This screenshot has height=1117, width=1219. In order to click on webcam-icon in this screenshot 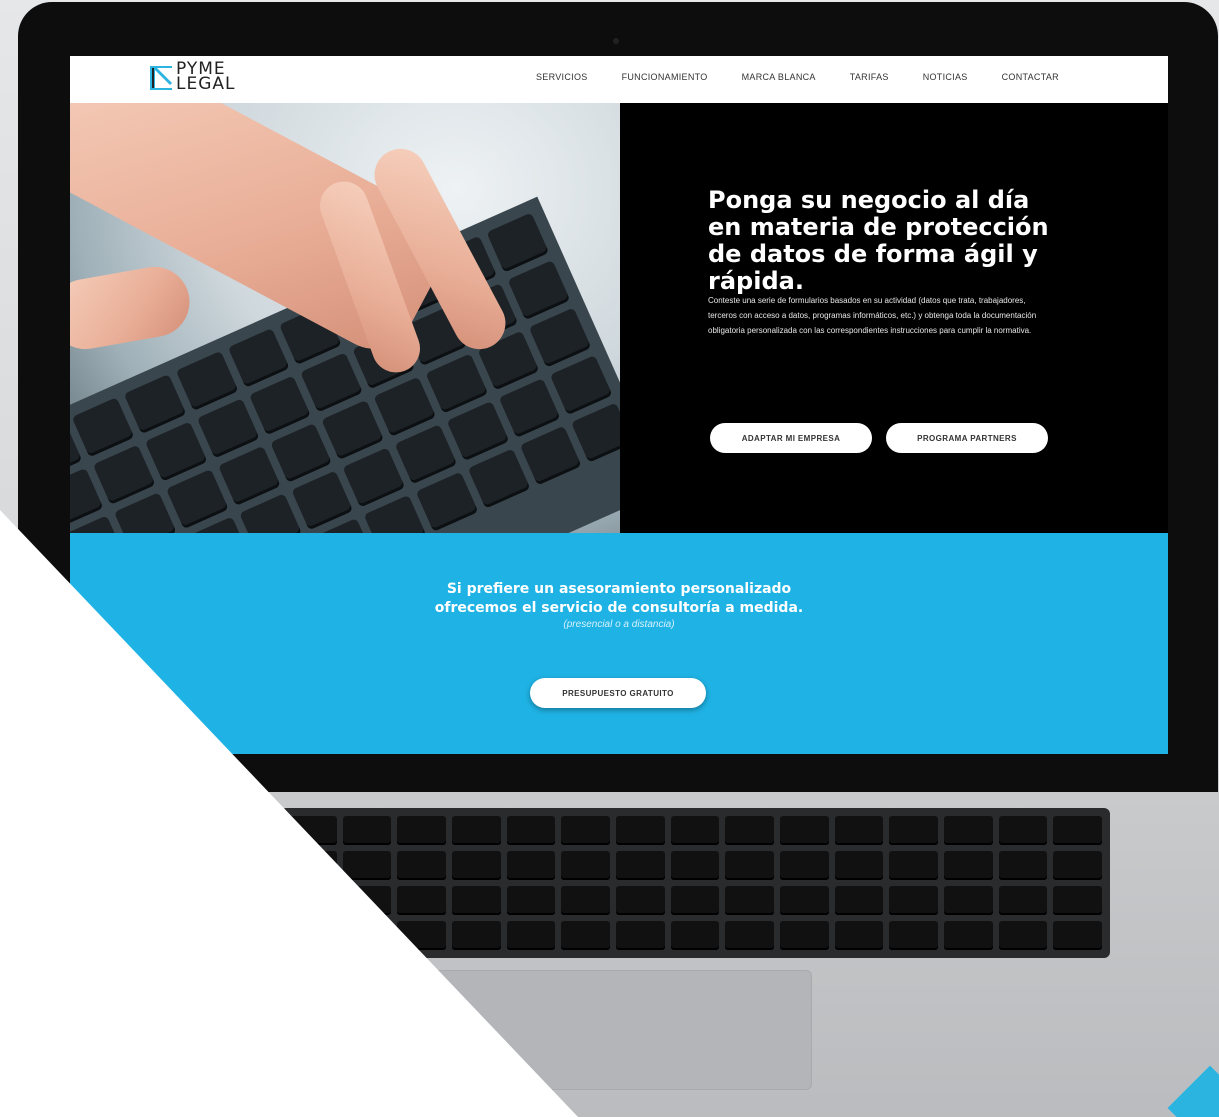, I will do `click(616, 41)`.